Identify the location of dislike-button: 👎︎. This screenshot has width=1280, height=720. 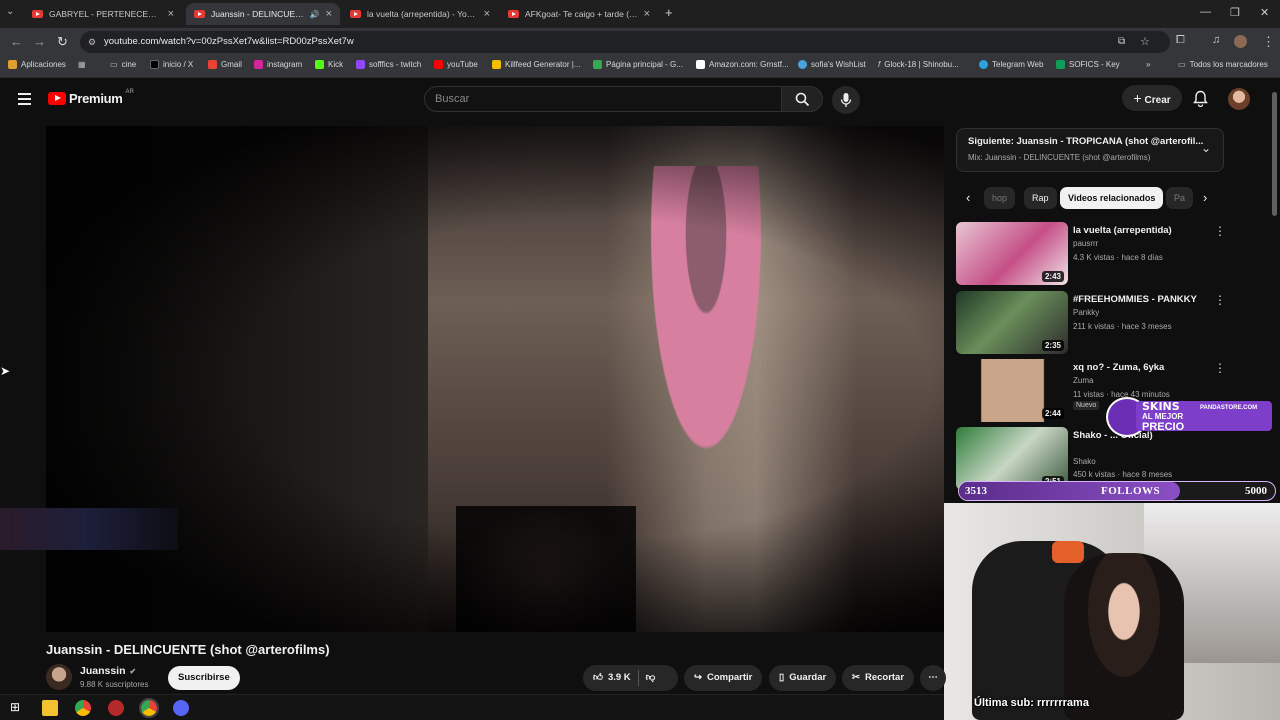
(651, 678).